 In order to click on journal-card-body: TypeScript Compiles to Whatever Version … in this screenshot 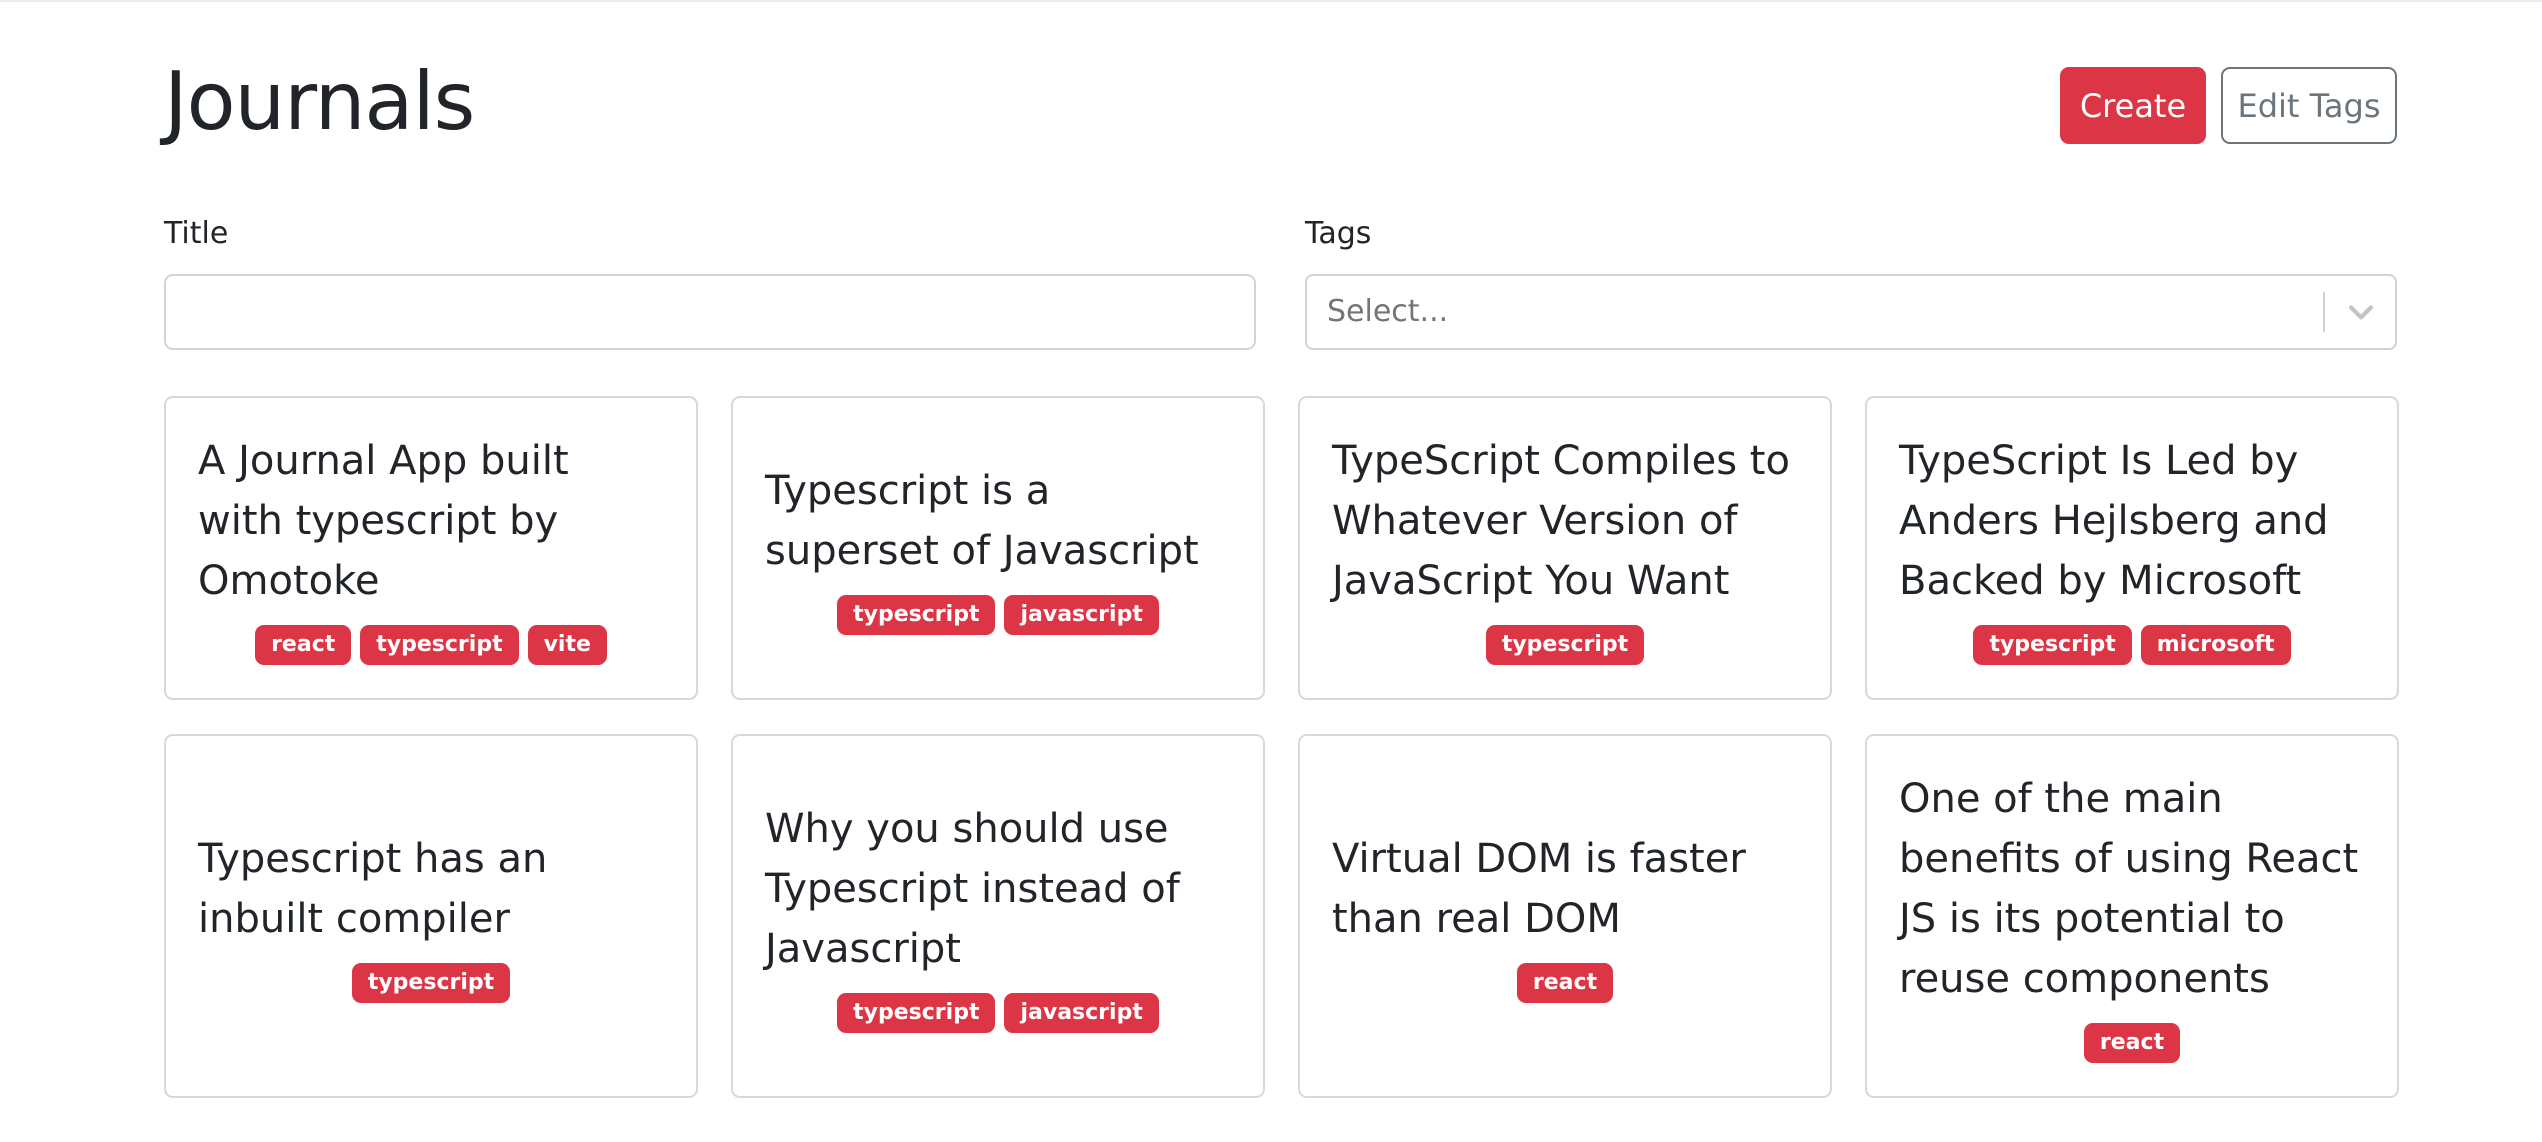, I will do `click(1565, 548)`.